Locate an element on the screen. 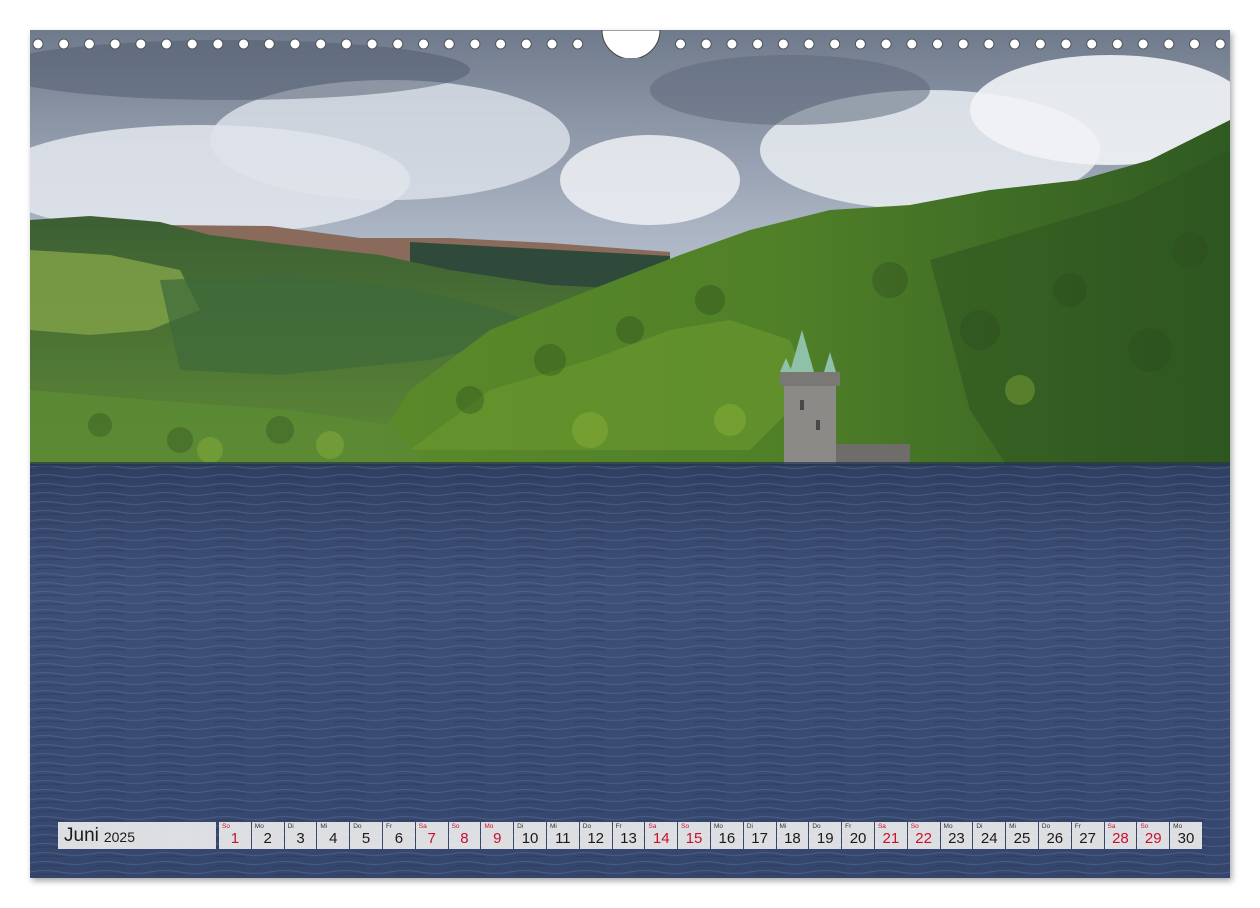 Image resolution: width=1260 pixels, height=908 pixels. day-cell: Sa 28 is located at coordinates (1120, 835).